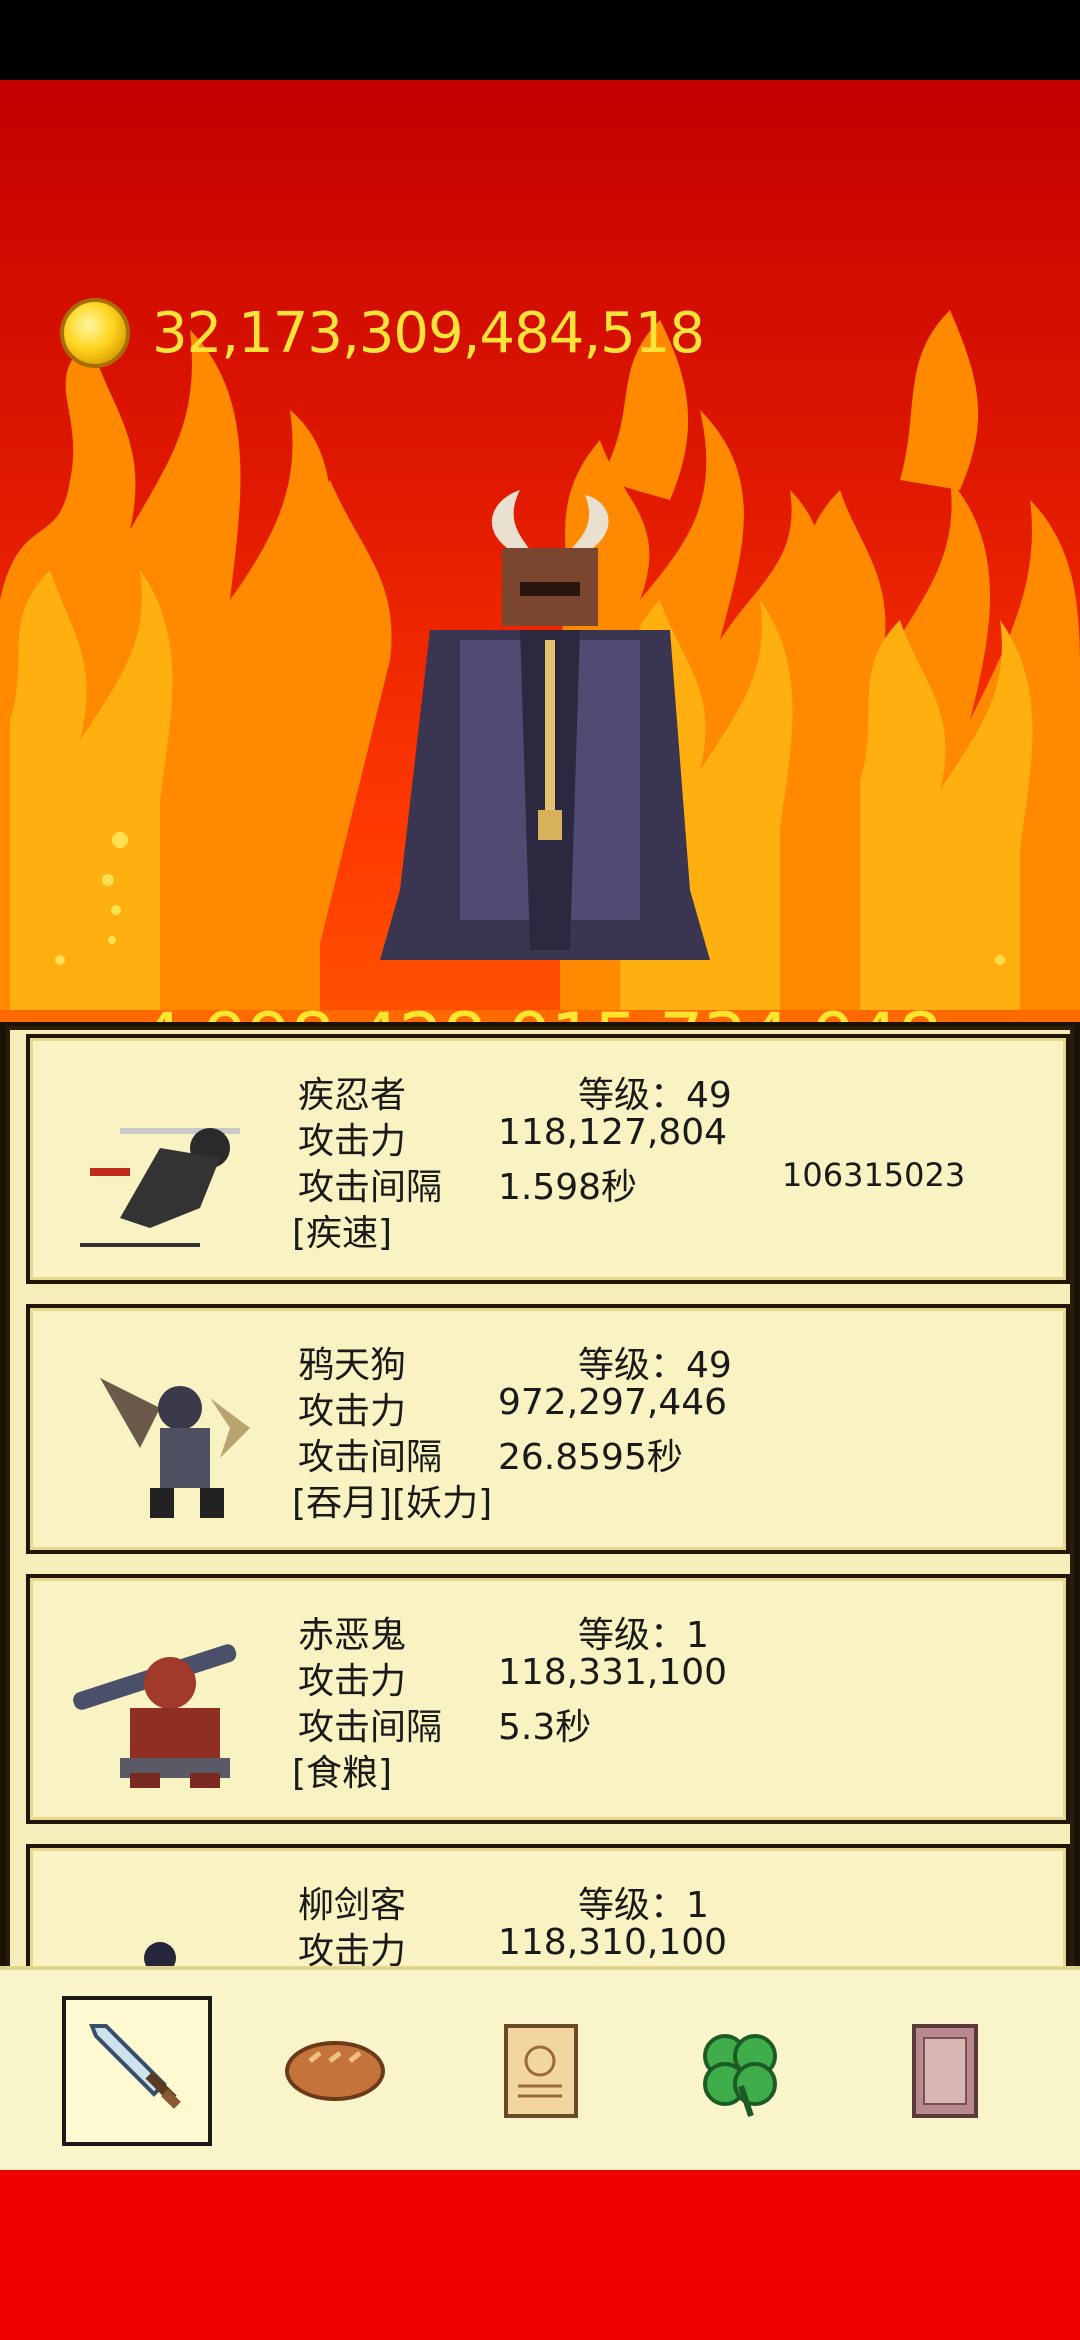  I want to click on attack-value: 972,297,446, so click(613, 1402).